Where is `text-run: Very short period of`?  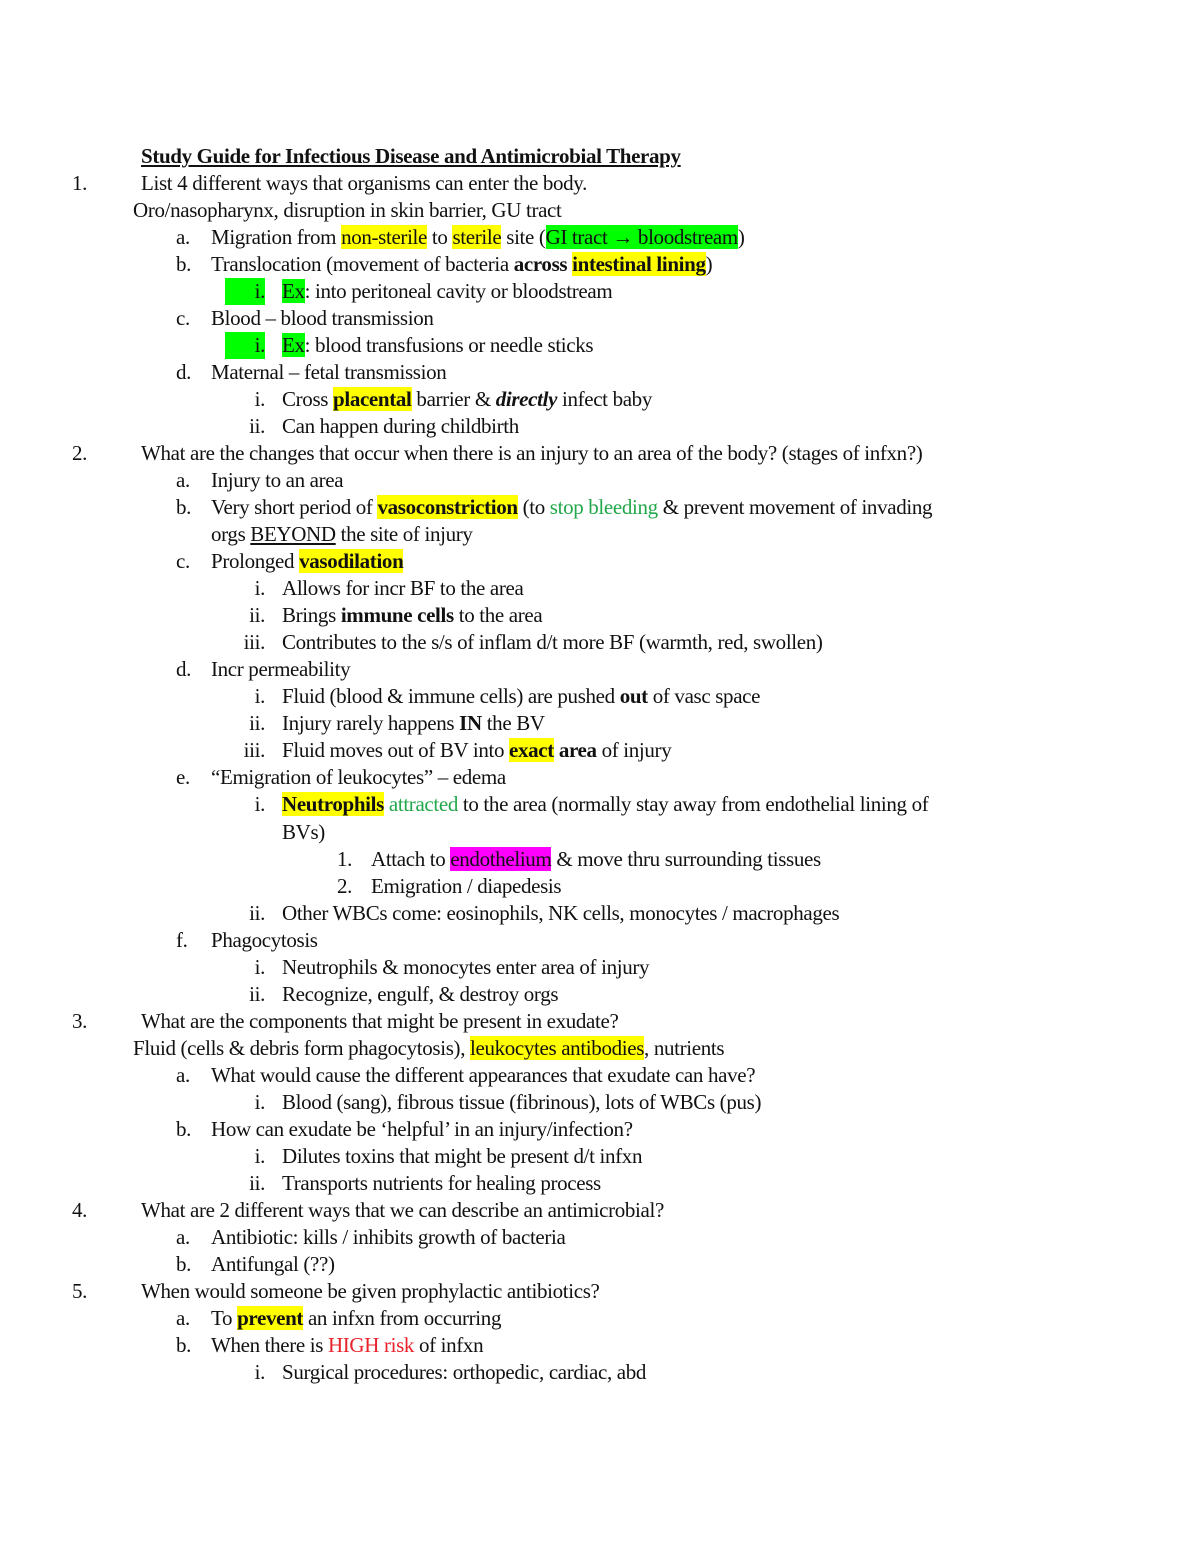 text-run: Very short period of is located at coordinates (294, 507).